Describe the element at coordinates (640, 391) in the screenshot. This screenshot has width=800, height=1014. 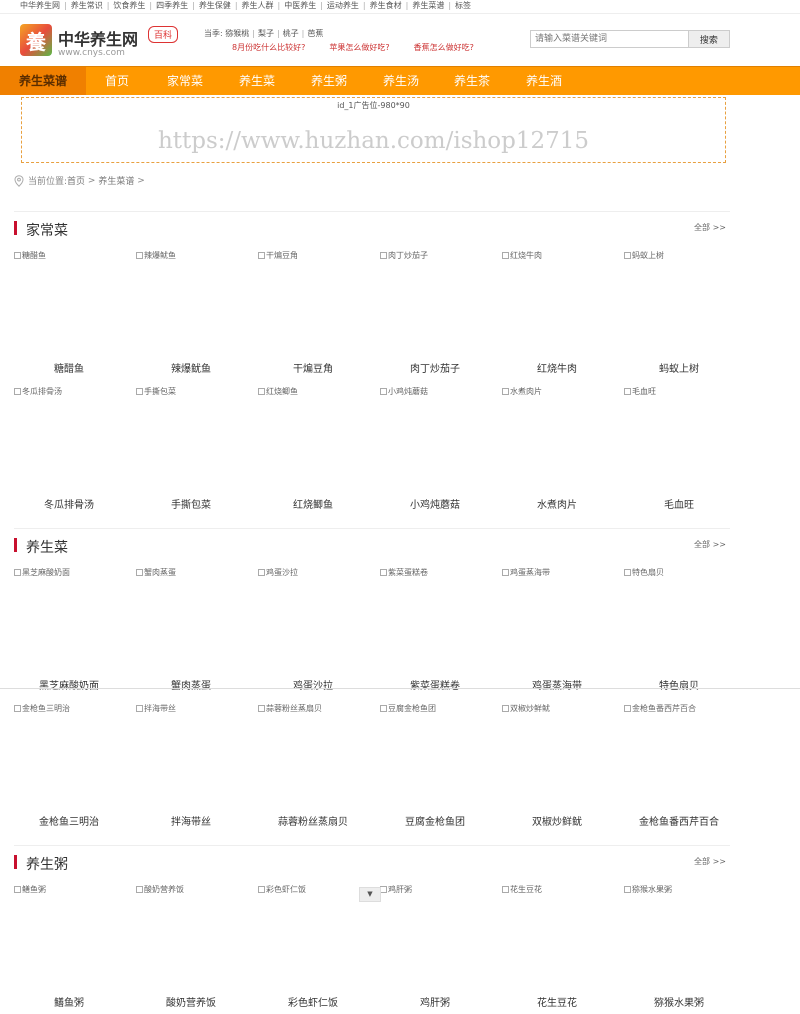
I see `recipe-image: 毛血旺` at that location.